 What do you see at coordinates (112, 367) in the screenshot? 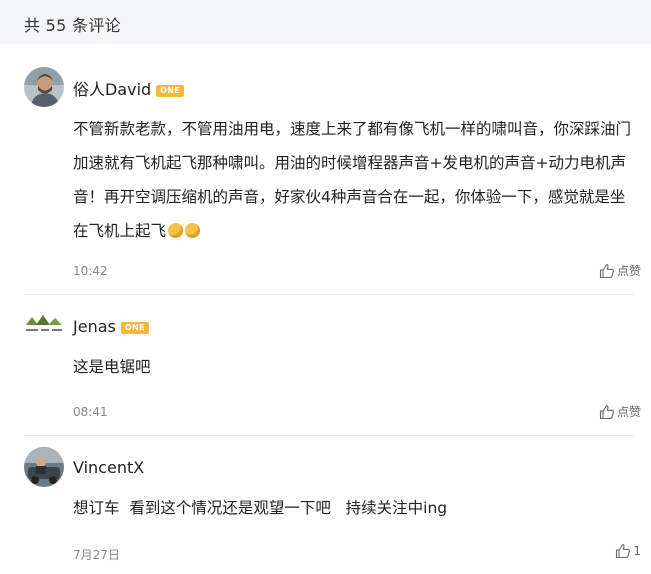
I see `comment-text: 这是电锯吧` at bounding box center [112, 367].